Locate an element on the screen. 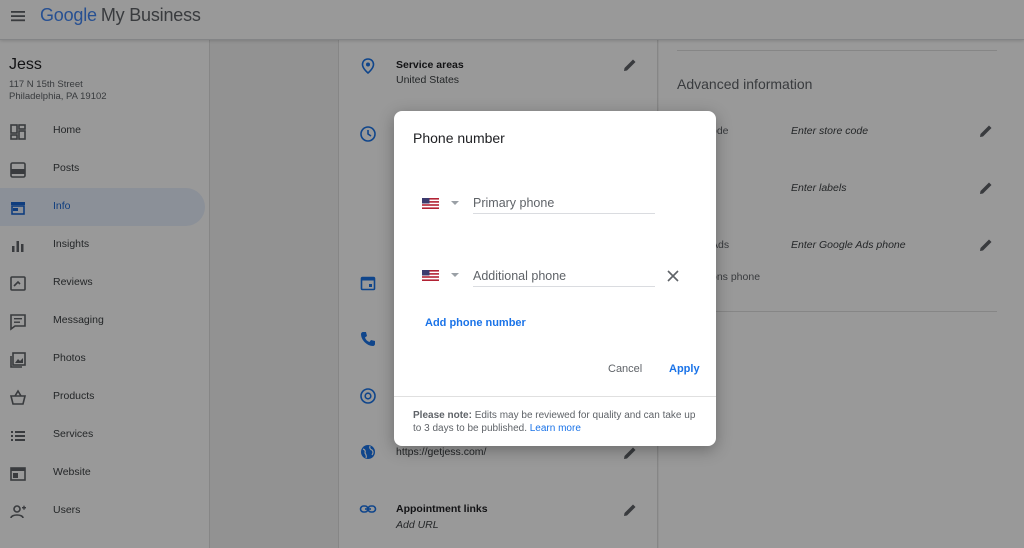  cancel-button: Cancel is located at coordinates (625, 369).